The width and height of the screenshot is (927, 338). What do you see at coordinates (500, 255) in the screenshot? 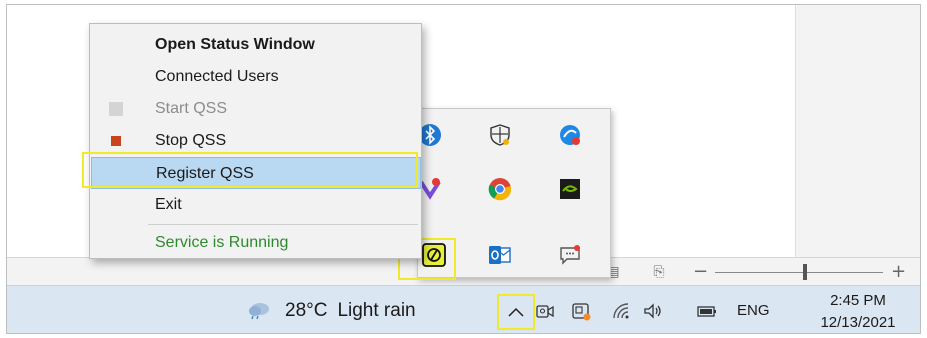
I see `outlook-icon` at bounding box center [500, 255].